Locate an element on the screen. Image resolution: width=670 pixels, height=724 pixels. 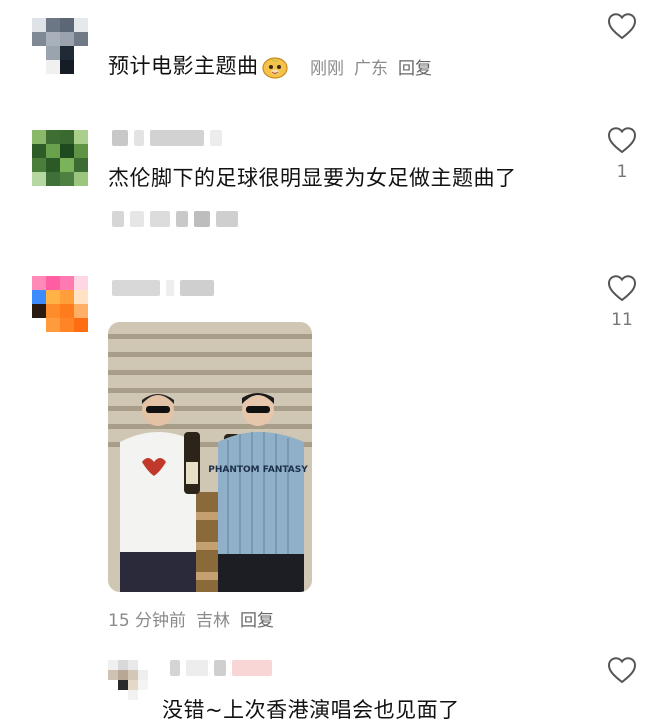
cartoon-face-emoji is located at coordinates (275, 66).